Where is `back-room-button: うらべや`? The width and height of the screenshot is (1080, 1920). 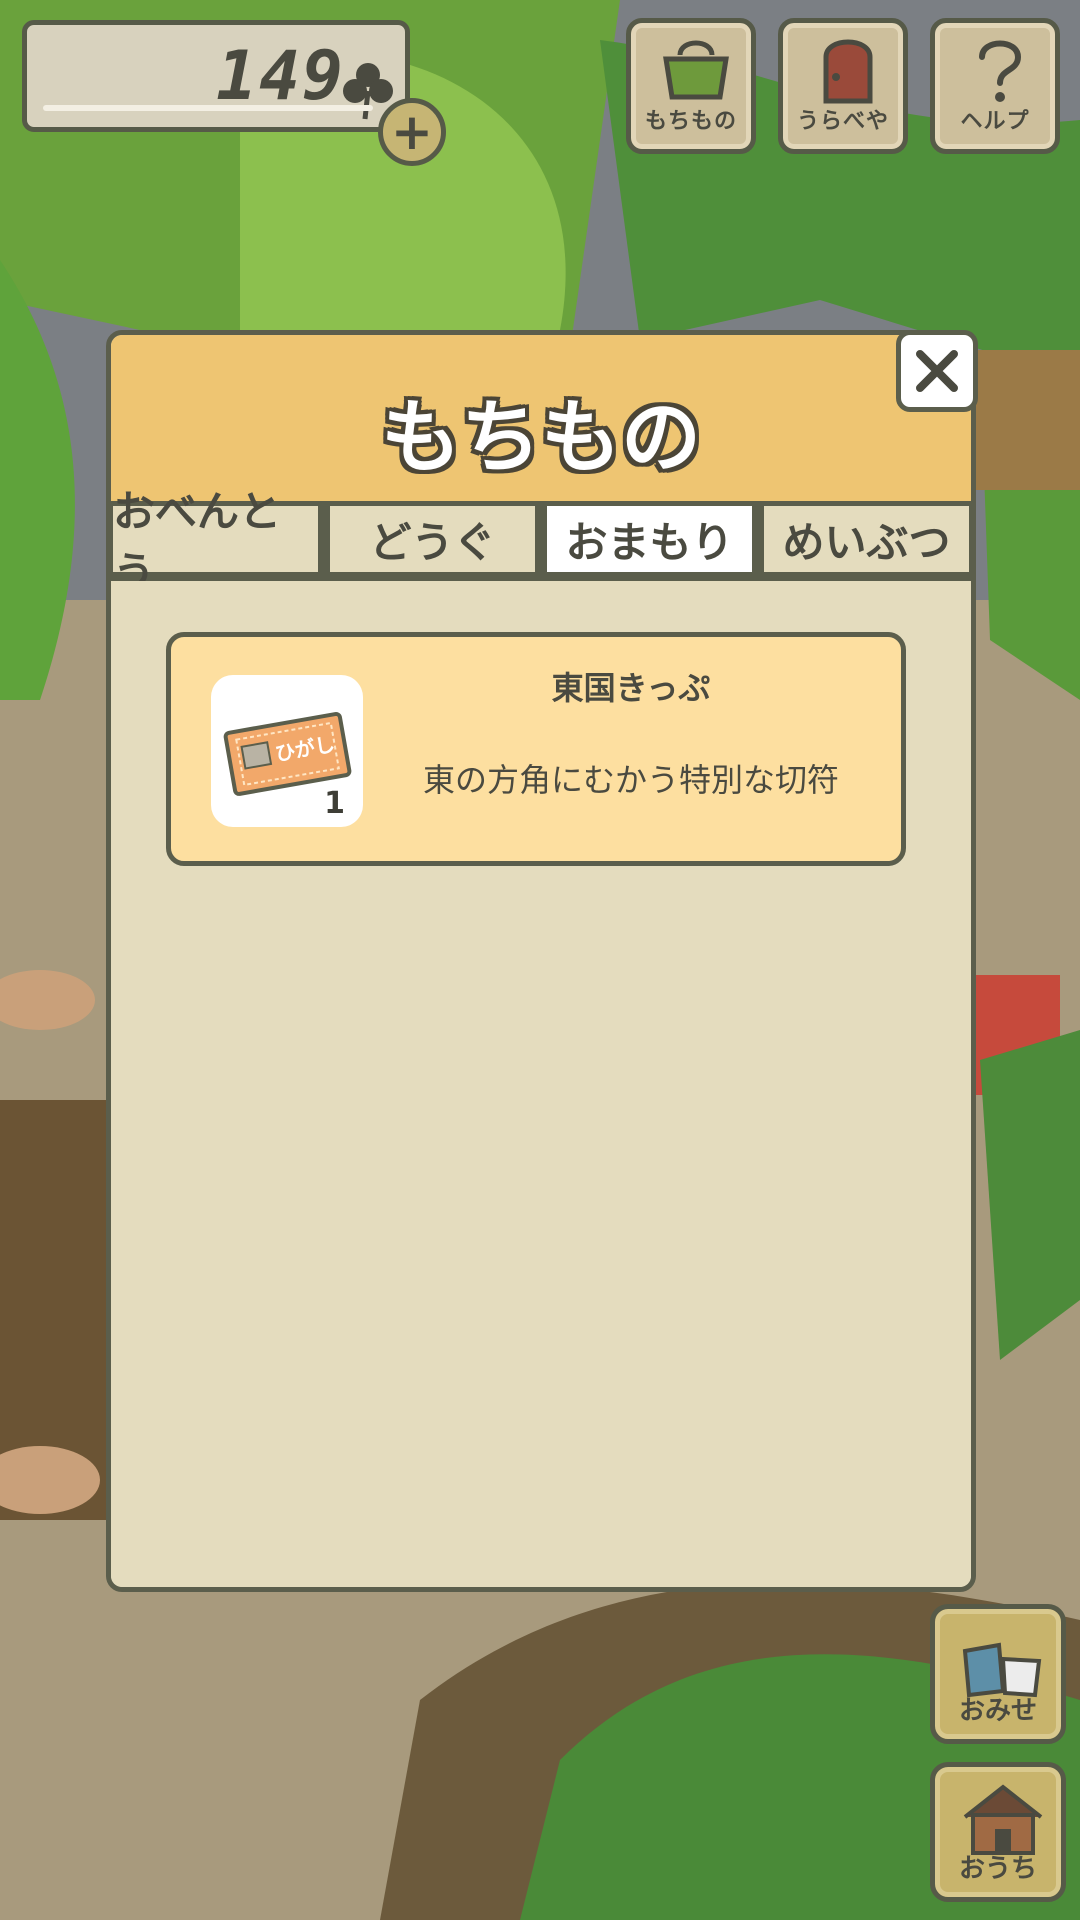 back-room-button: うらべや is located at coordinates (843, 86).